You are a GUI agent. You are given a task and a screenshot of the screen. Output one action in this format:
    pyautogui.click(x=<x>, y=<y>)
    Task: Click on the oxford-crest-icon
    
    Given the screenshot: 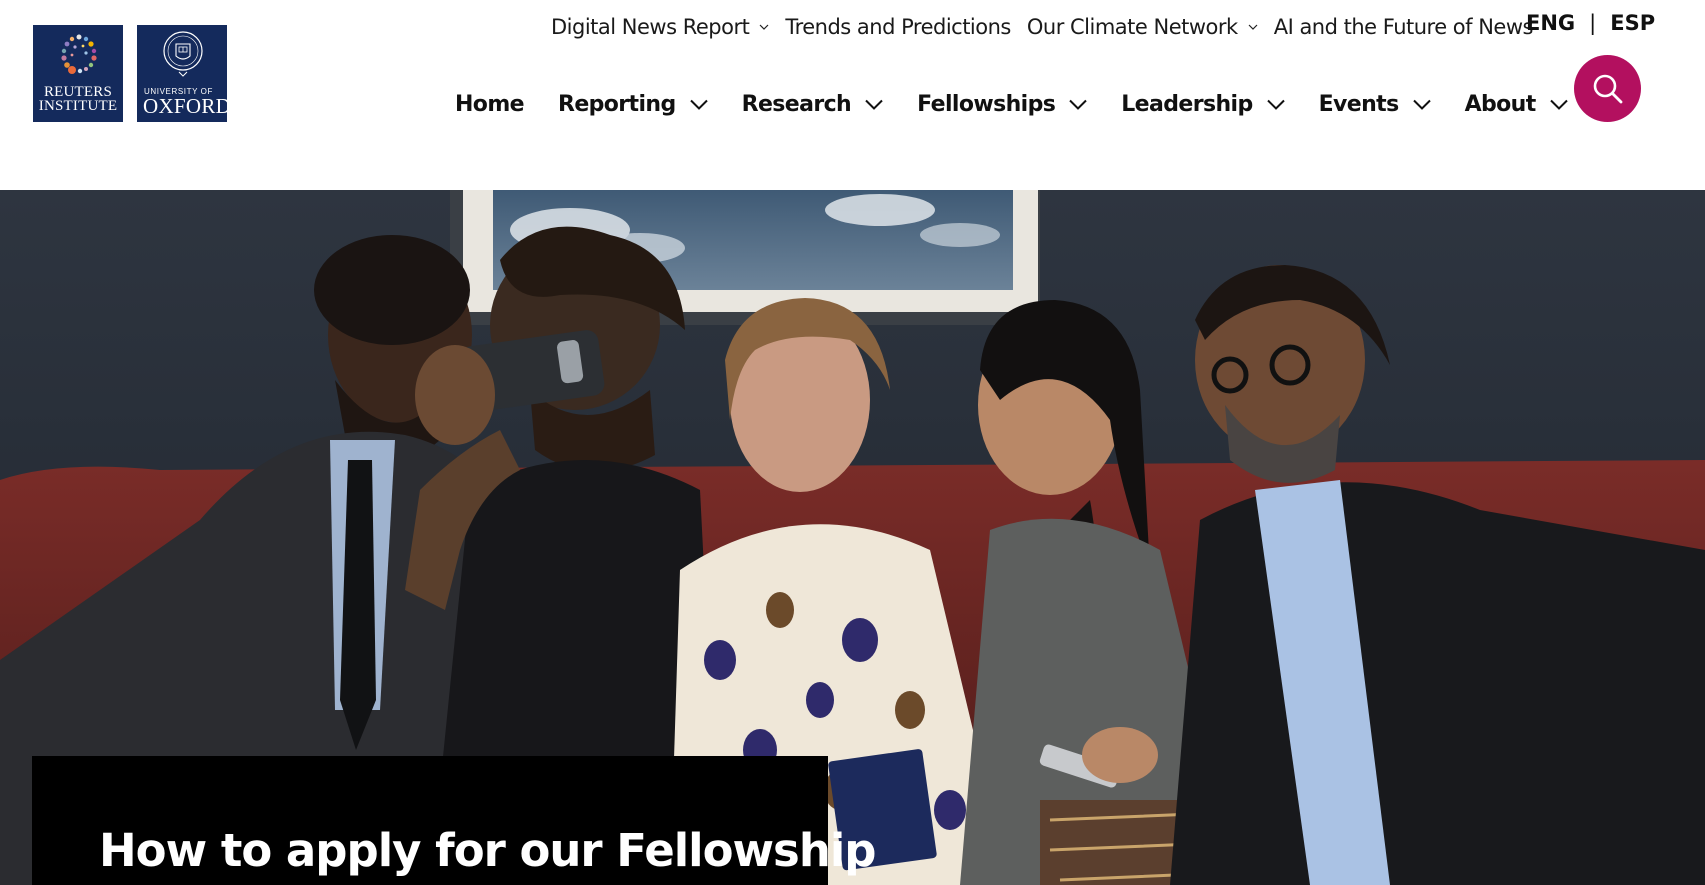 What is the action you would take?
    pyautogui.click(x=183, y=54)
    